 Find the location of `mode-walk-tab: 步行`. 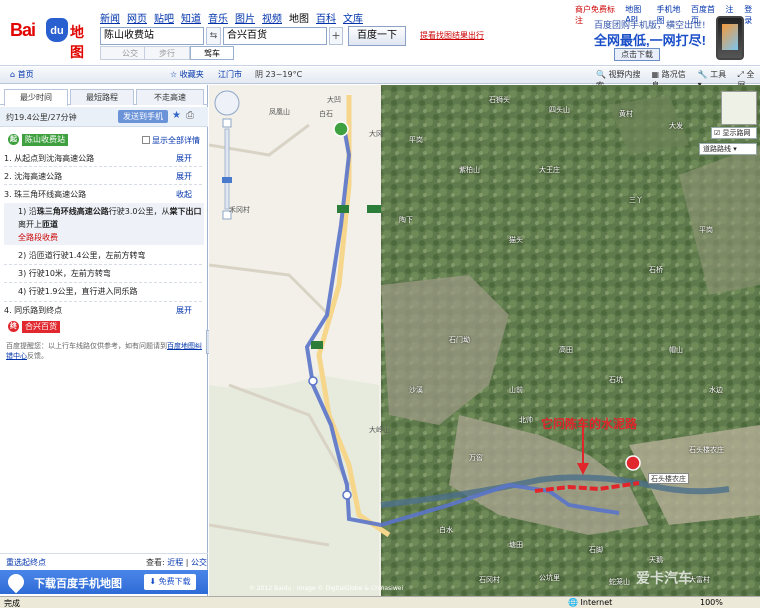

mode-walk-tab: 步行 is located at coordinates (167, 53).